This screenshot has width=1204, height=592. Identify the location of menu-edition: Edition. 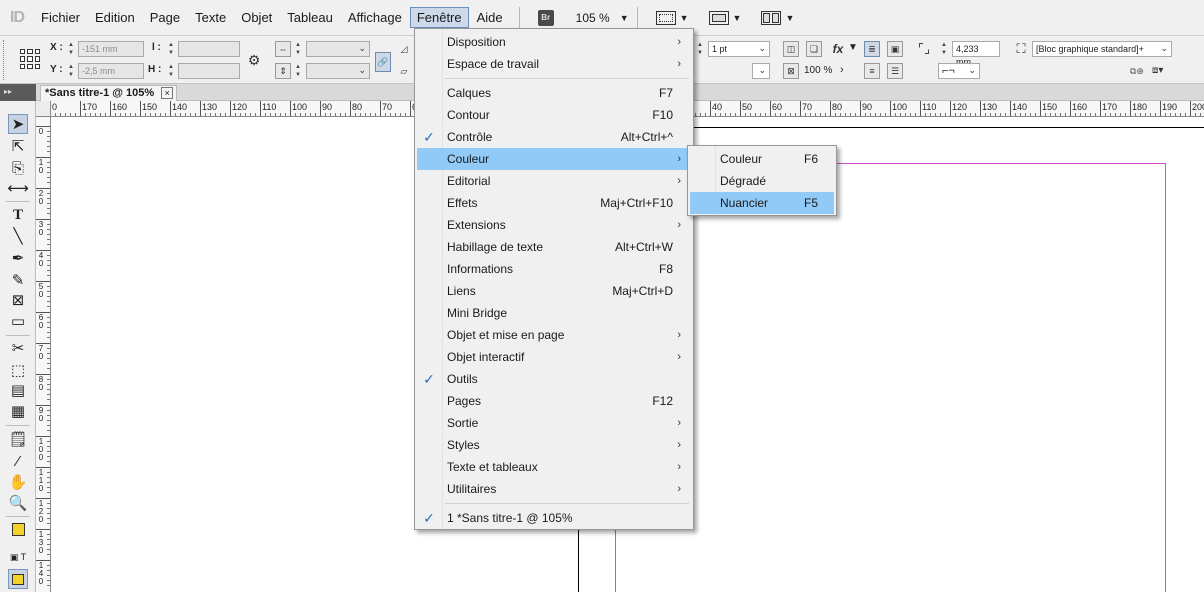
(115, 17).